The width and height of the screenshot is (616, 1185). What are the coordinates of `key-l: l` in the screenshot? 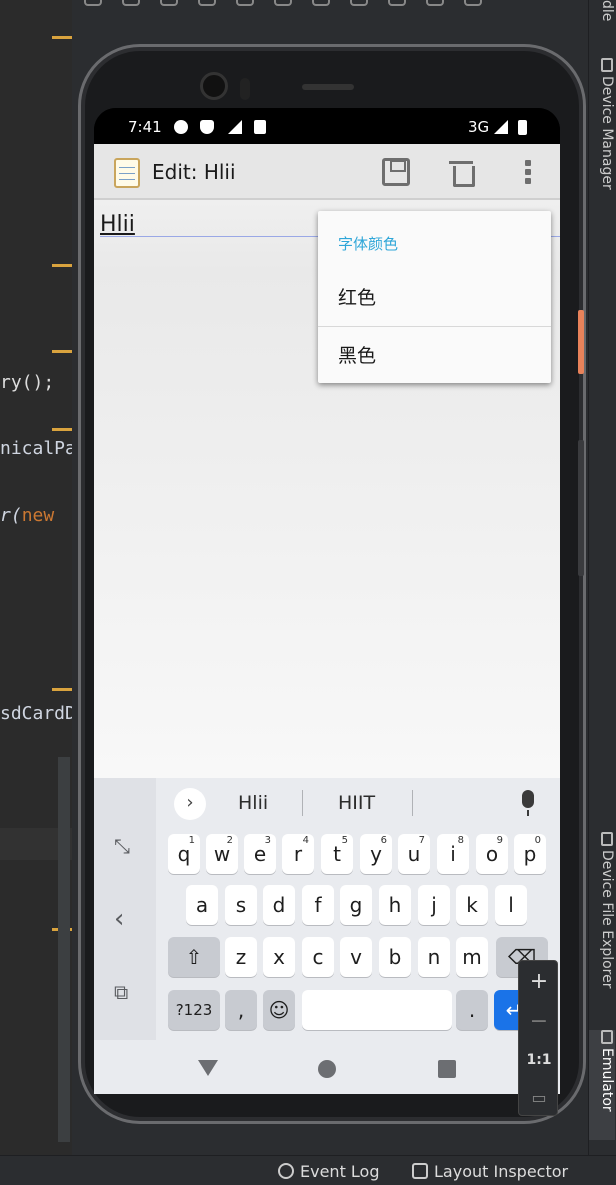 It's located at (511, 905).